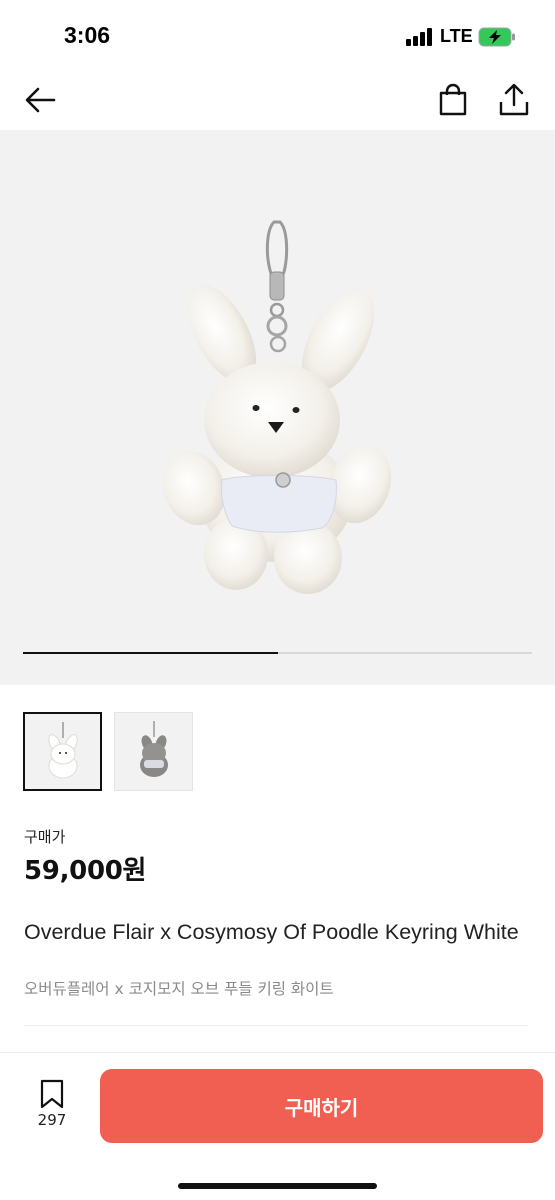  What do you see at coordinates (179, 989) in the screenshot?
I see `product-name-korean: 오버듀플레어 x 코지모지 오브 푸들 키링 화이트` at bounding box center [179, 989].